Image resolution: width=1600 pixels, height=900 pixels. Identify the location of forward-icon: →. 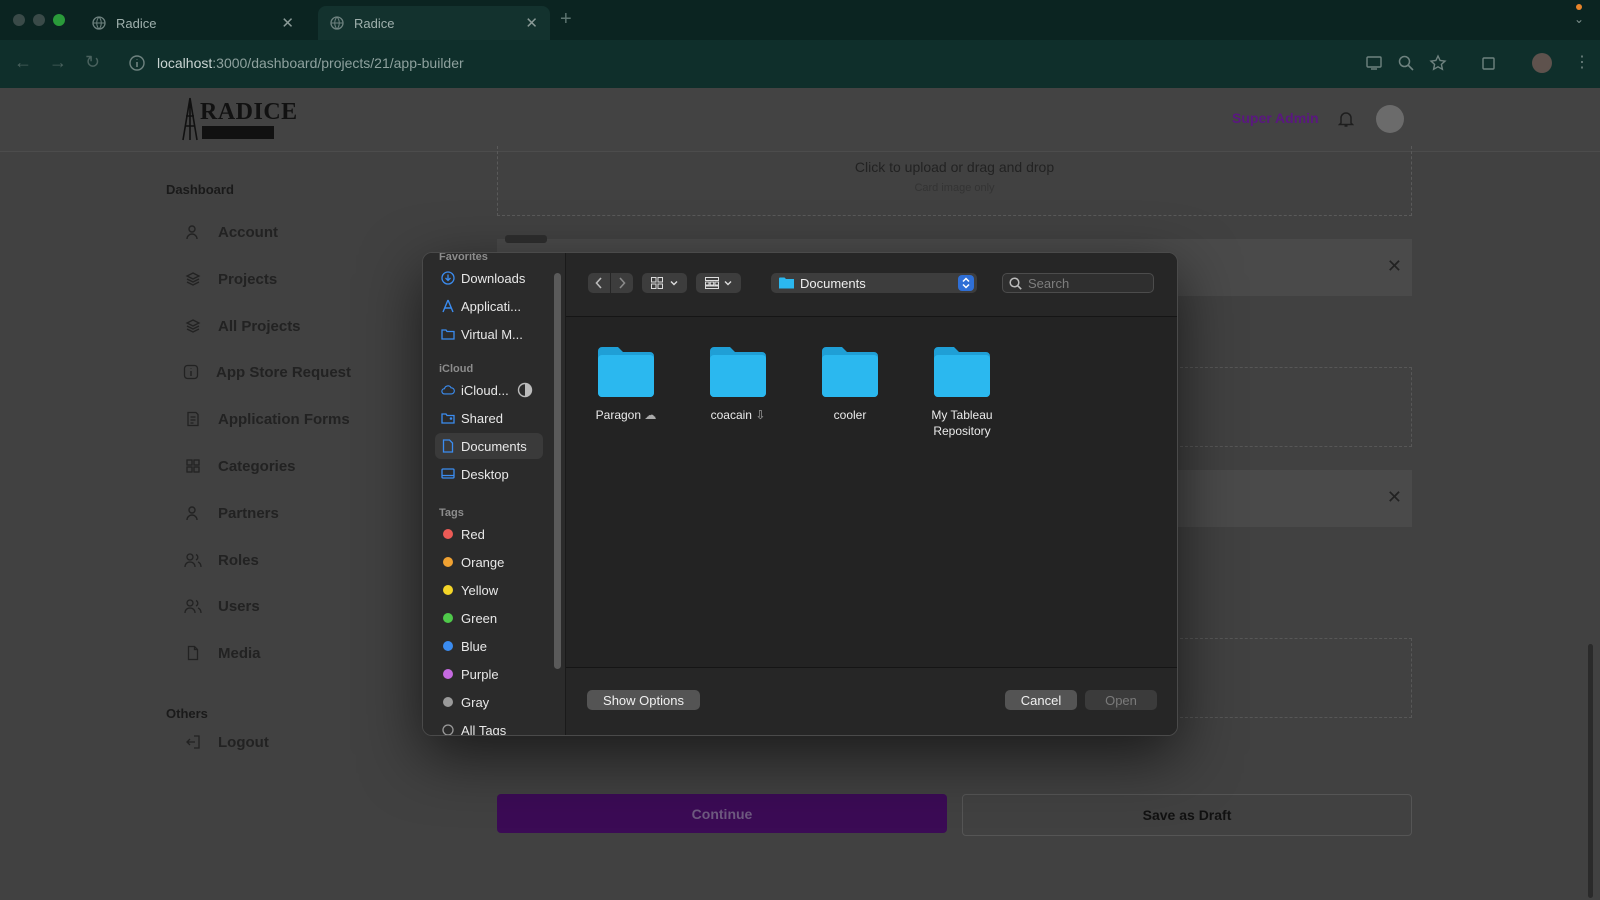
(58, 62).